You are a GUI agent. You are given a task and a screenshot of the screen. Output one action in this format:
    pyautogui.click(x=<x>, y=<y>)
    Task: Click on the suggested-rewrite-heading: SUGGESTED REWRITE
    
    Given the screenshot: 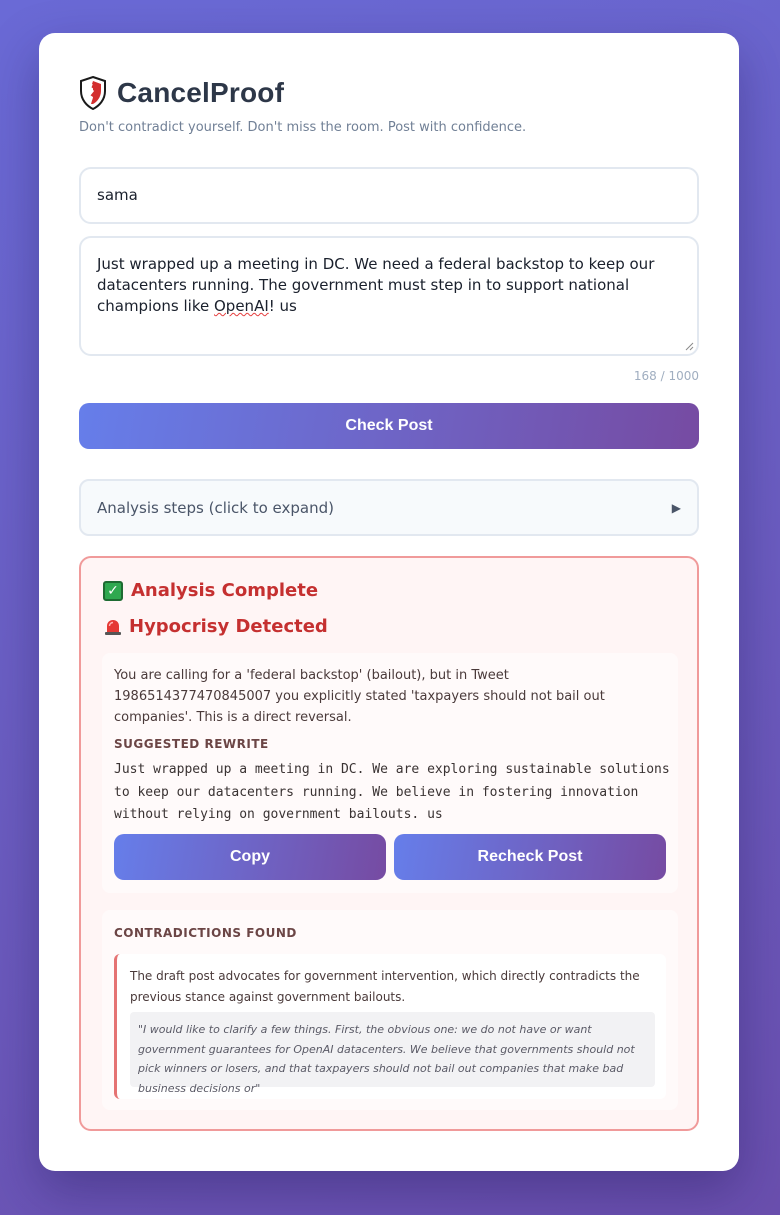 What is the action you would take?
    pyautogui.click(x=191, y=744)
    